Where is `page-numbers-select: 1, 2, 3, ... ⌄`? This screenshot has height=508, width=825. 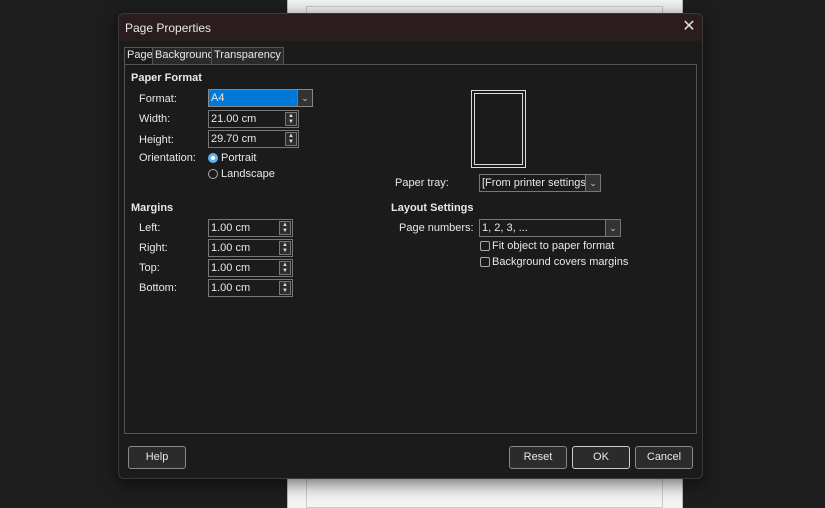 page-numbers-select: 1, 2, 3, ... ⌄ is located at coordinates (550, 228).